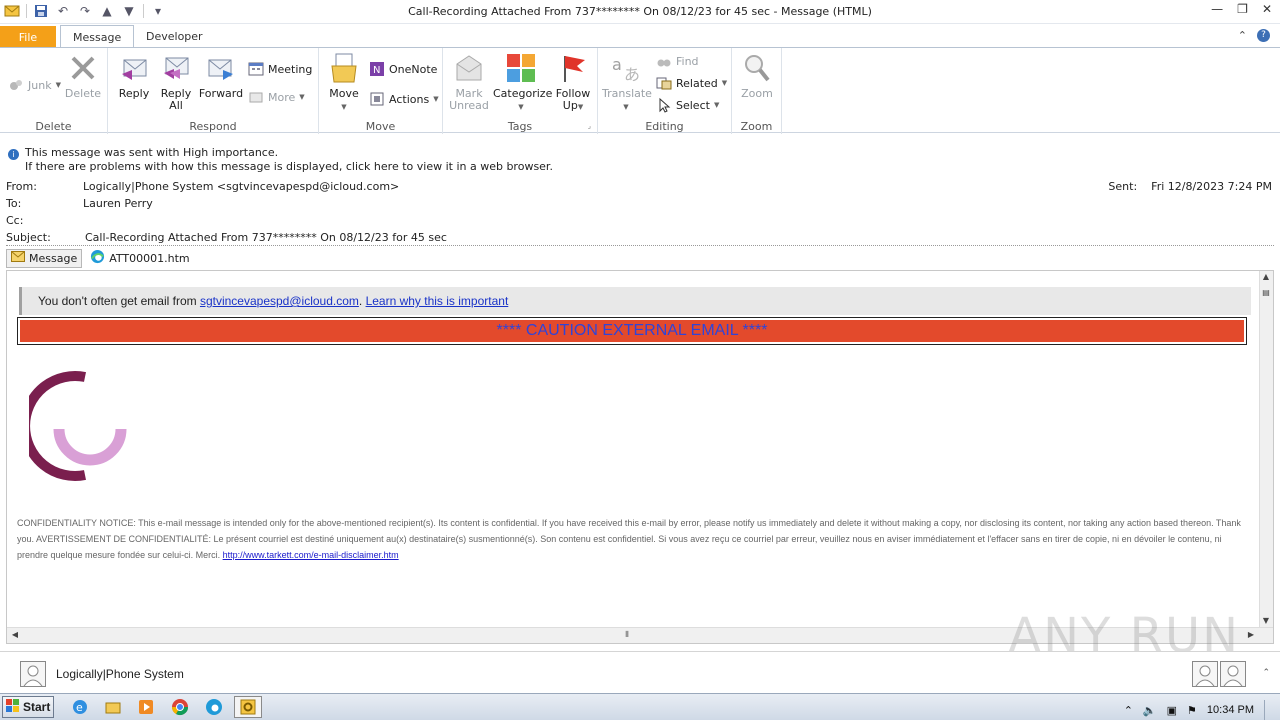 The width and height of the screenshot is (1280, 720). What do you see at coordinates (80, 707) in the screenshot?
I see `ie-icon: e` at bounding box center [80, 707].